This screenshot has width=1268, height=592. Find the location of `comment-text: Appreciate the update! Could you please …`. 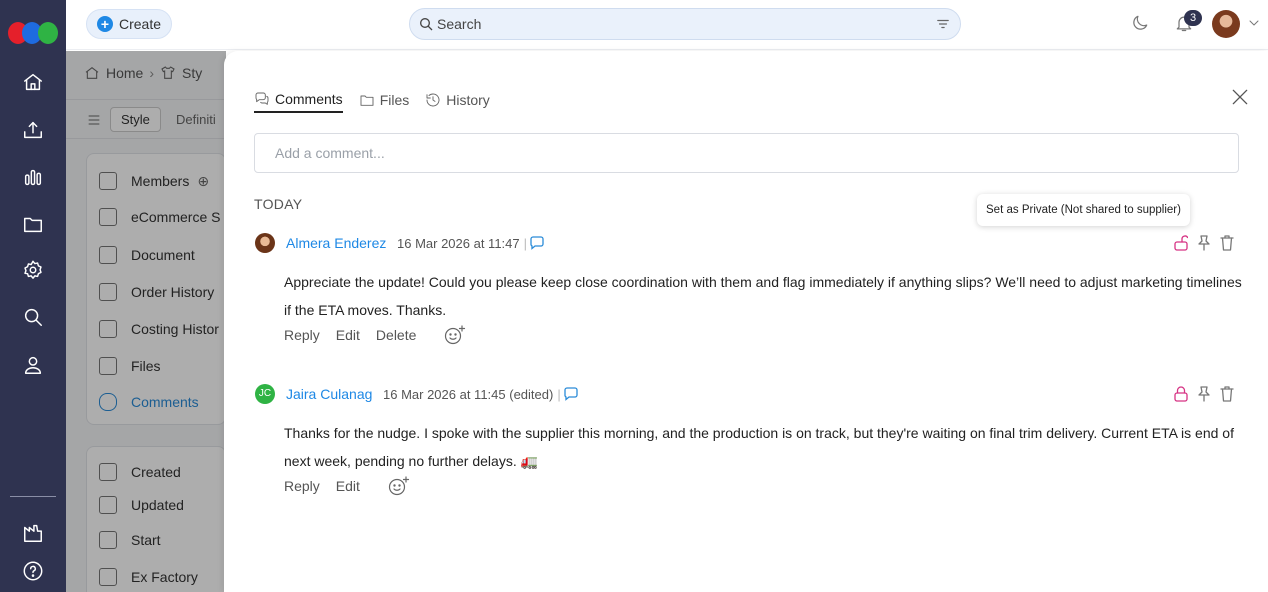

comment-text: Appreciate the update! Could you please … is located at coordinates (763, 296).